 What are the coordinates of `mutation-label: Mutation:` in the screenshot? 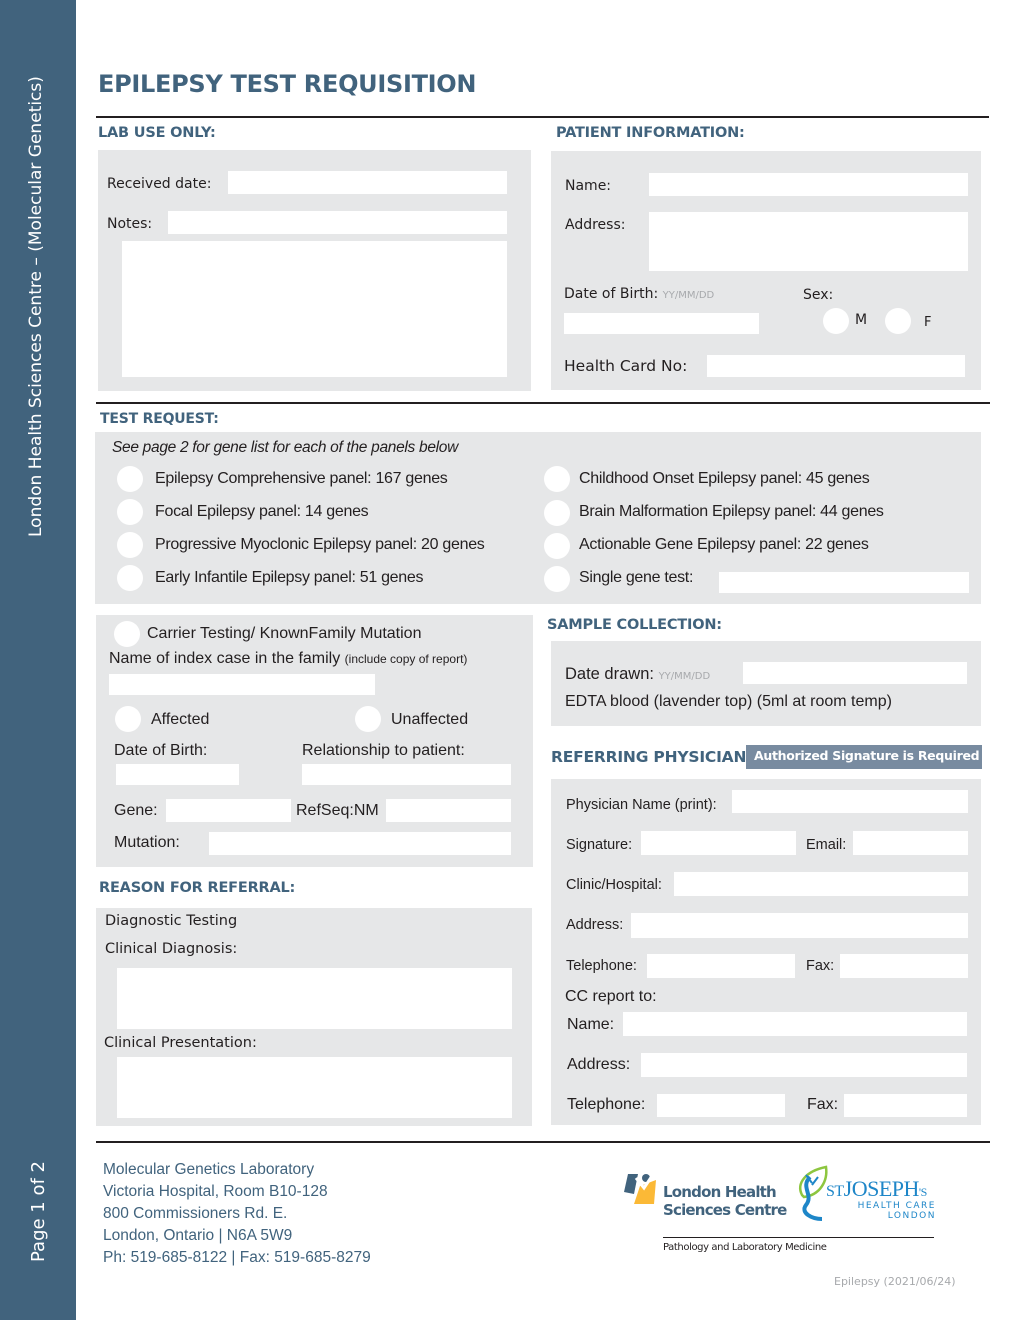 It's located at (147, 842).